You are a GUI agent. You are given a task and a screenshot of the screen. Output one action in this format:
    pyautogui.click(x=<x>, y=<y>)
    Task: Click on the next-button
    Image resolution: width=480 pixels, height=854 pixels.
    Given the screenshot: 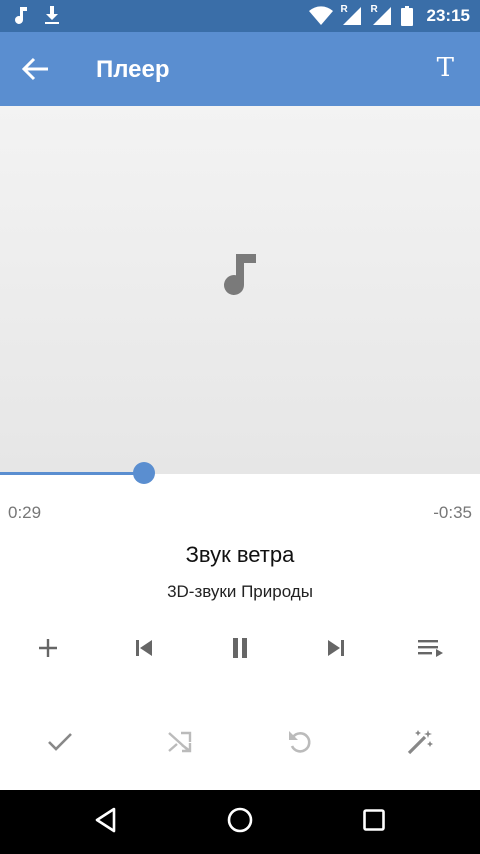 What is the action you would take?
    pyautogui.click(x=336, y=650)
    